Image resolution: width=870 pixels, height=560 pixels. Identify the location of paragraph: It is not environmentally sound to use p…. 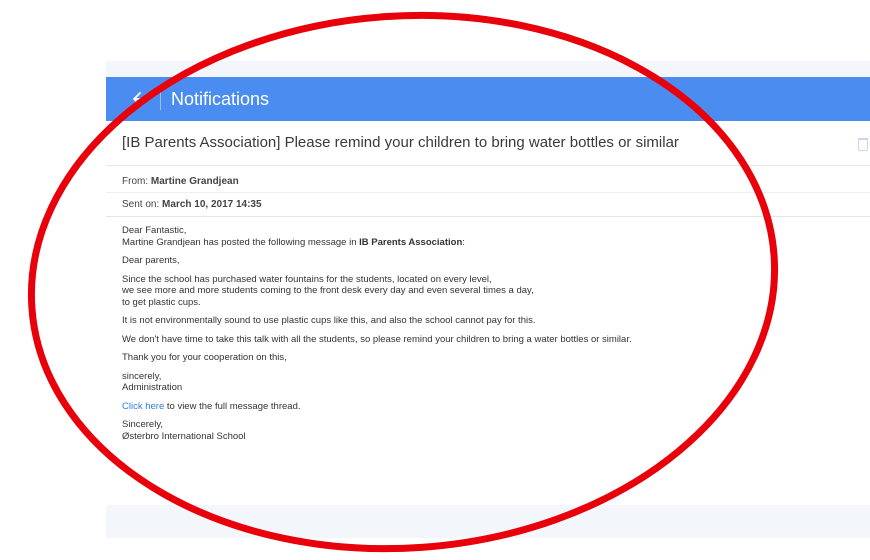
(329, 320).